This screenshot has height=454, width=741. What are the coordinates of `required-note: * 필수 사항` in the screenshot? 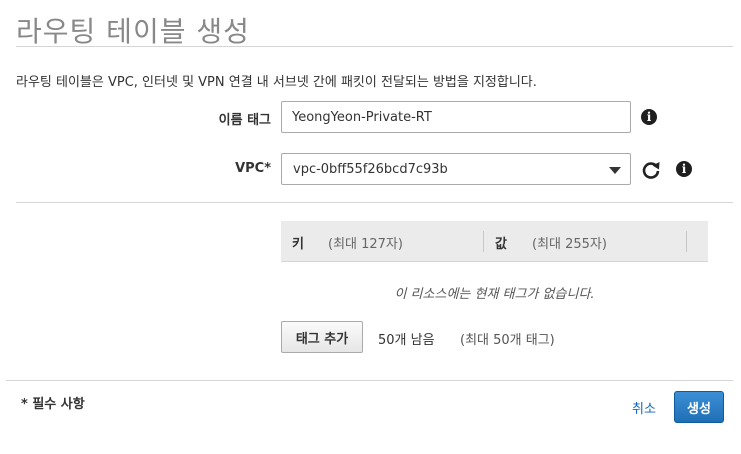 It's located at (53, 404).